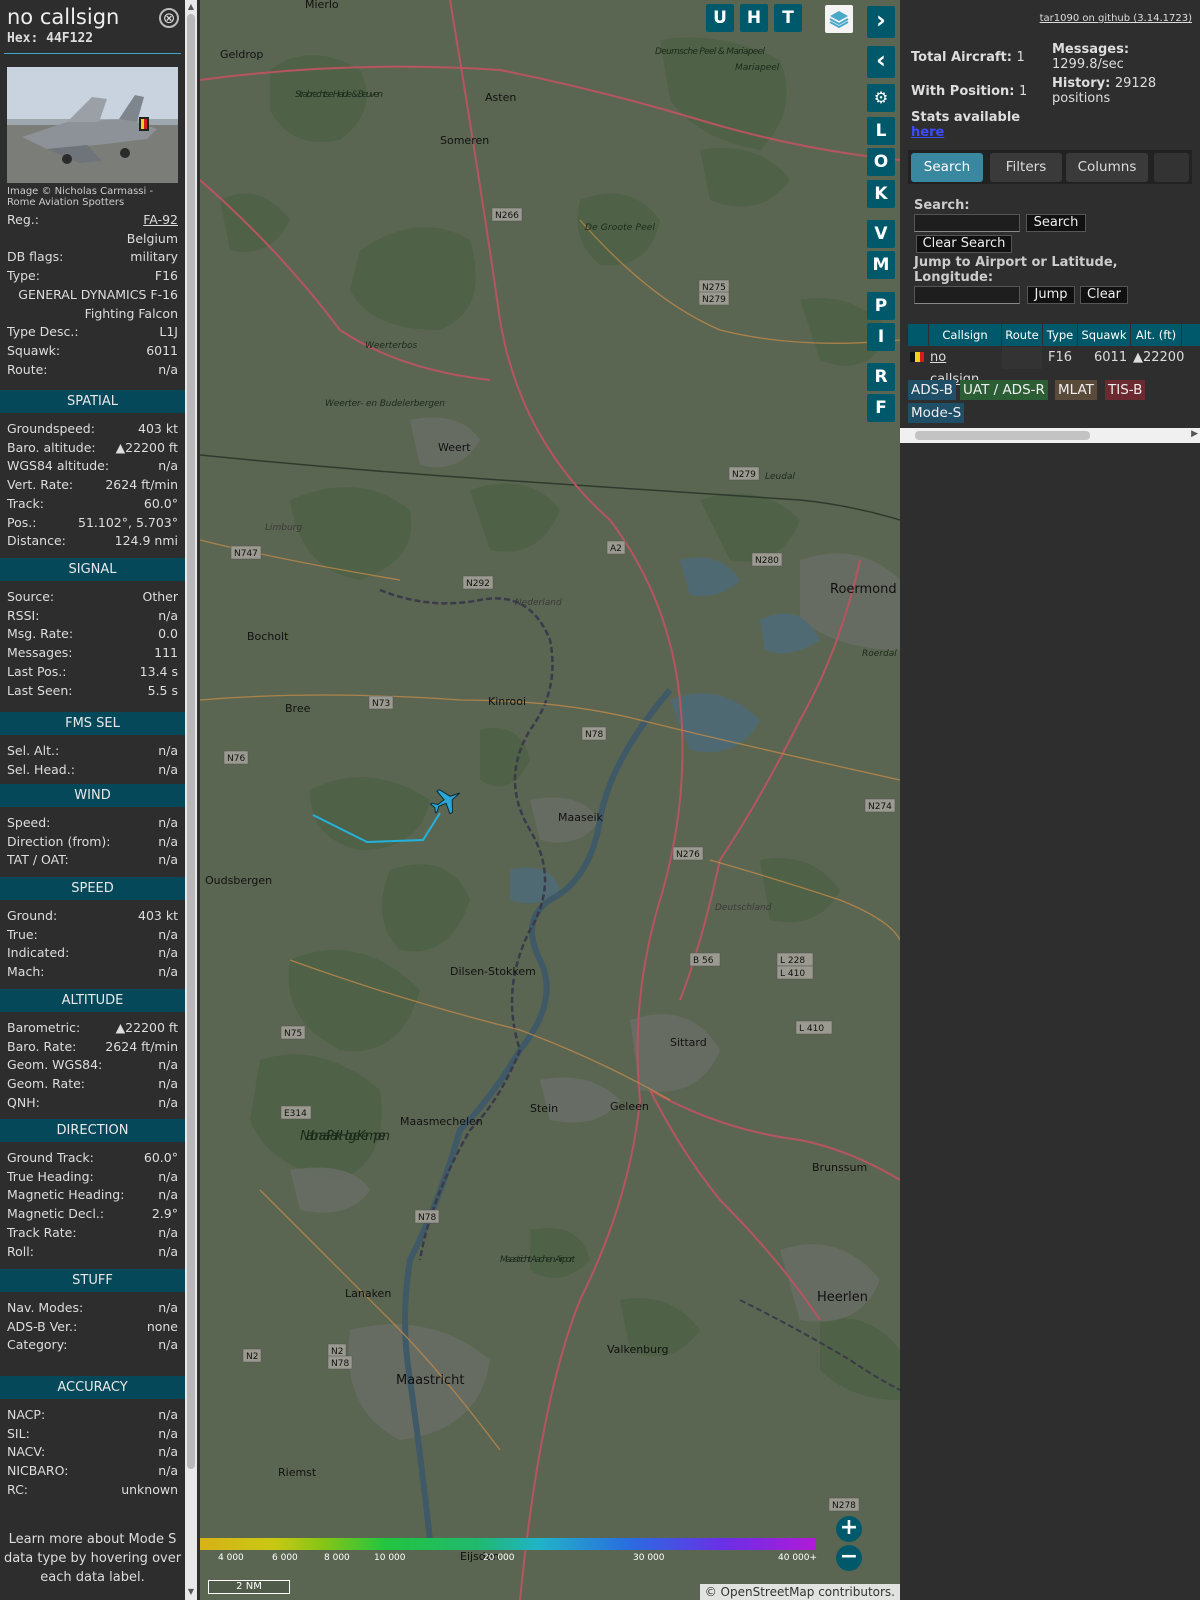 The height and width of the screenshot is (1600, 1200). What do you see at coordinates (46, 1083) in the screenshot?
I see `info-row-label: Geom. Rate:` at bounding box center [46, 1083].